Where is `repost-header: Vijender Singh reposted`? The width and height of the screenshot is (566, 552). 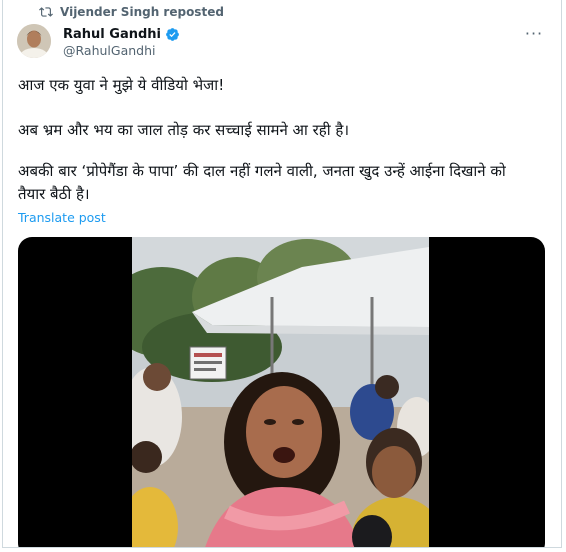 repost-header: Vijender Singh reposted is located at coordinates (131, 12).